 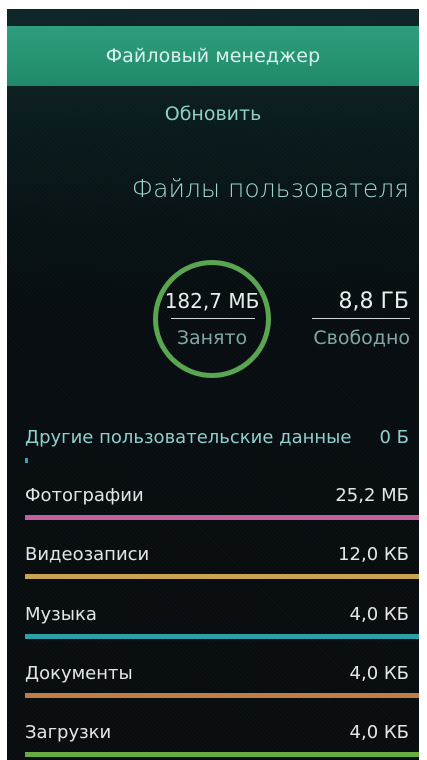 What do you see at coordinates (79, 673) in the screenshot?
I see `category-name: Документы` at bounding box center [79, 673].